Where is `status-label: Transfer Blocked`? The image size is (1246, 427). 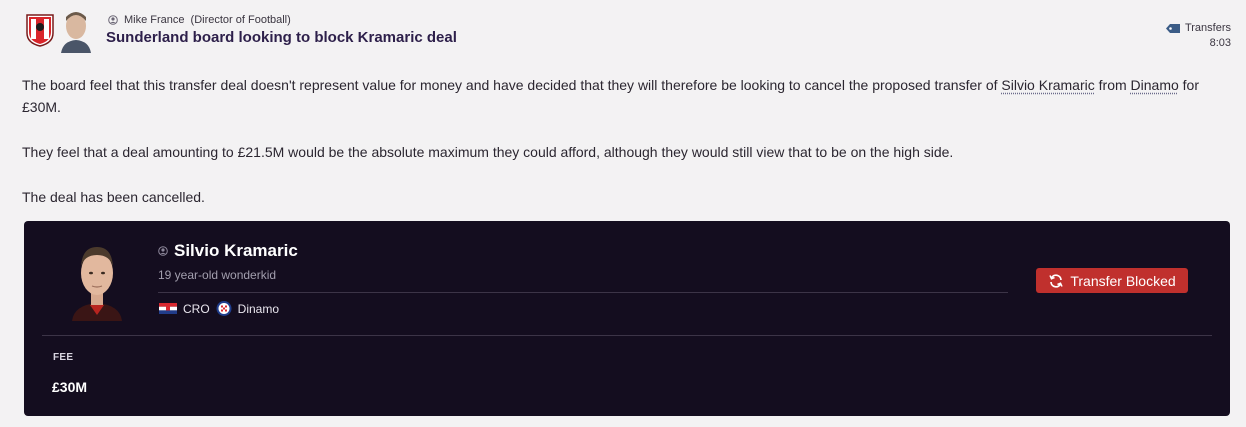
status-label: Transfer Blocked is located at coordinates (1123, 280).